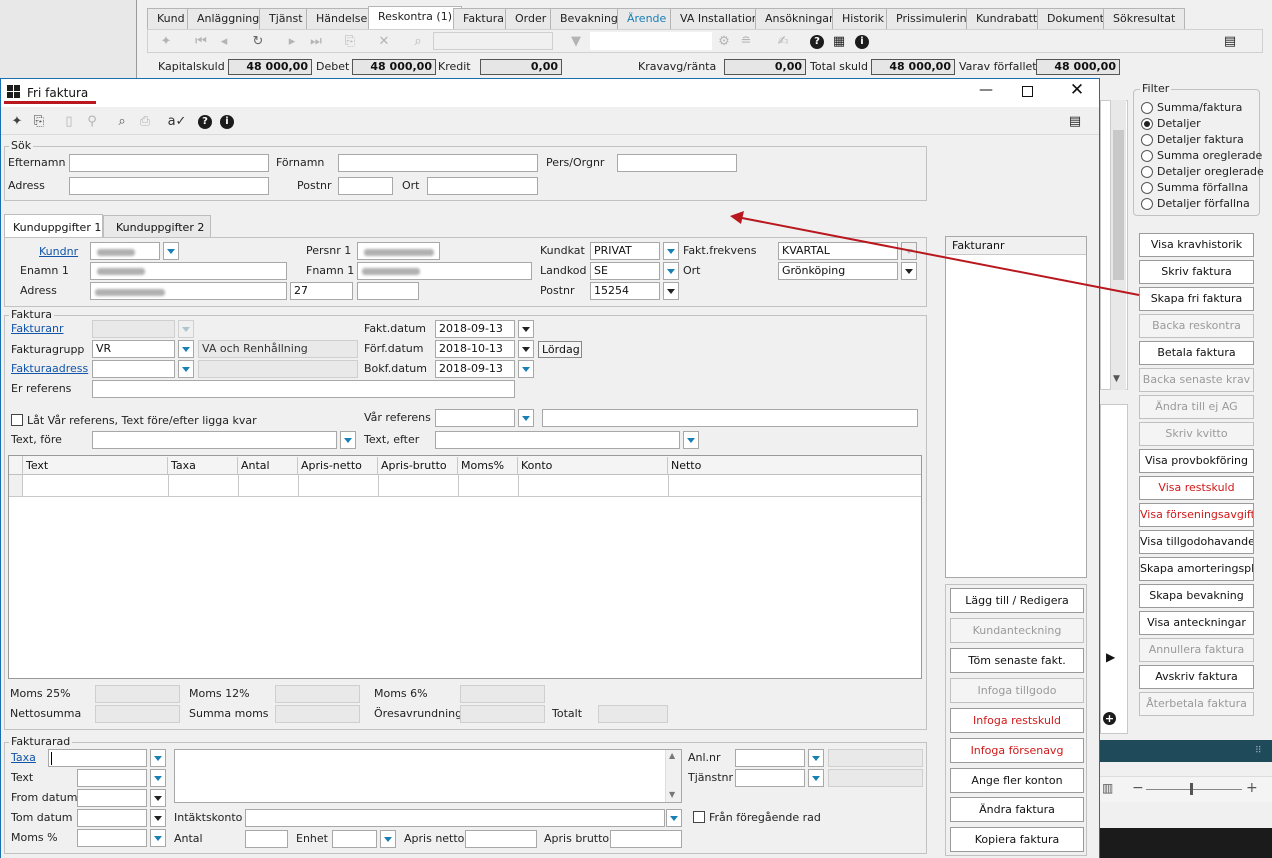 The image size is (1272, 858). I want to click on annotation-arrow, so click(935, 253).